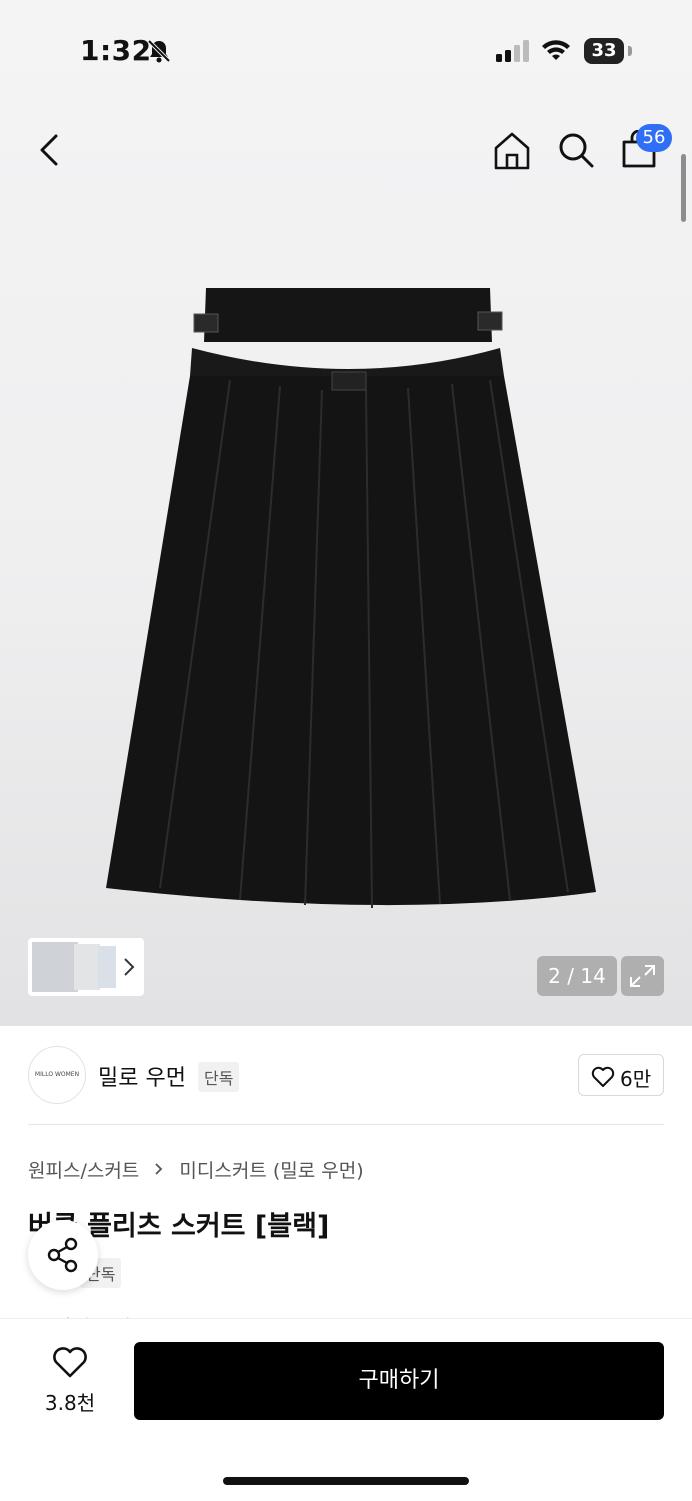 The image size is (692, 1501). I want to click on divider, so click(346, 1124).